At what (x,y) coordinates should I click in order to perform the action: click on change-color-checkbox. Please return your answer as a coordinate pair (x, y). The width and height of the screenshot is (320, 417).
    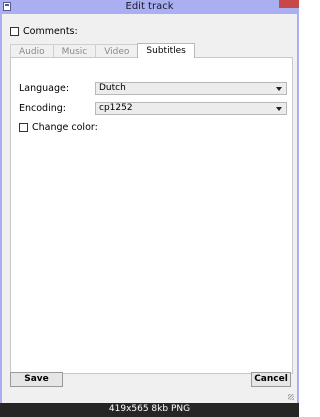
    Looking at the image, I should click on (23, 127).